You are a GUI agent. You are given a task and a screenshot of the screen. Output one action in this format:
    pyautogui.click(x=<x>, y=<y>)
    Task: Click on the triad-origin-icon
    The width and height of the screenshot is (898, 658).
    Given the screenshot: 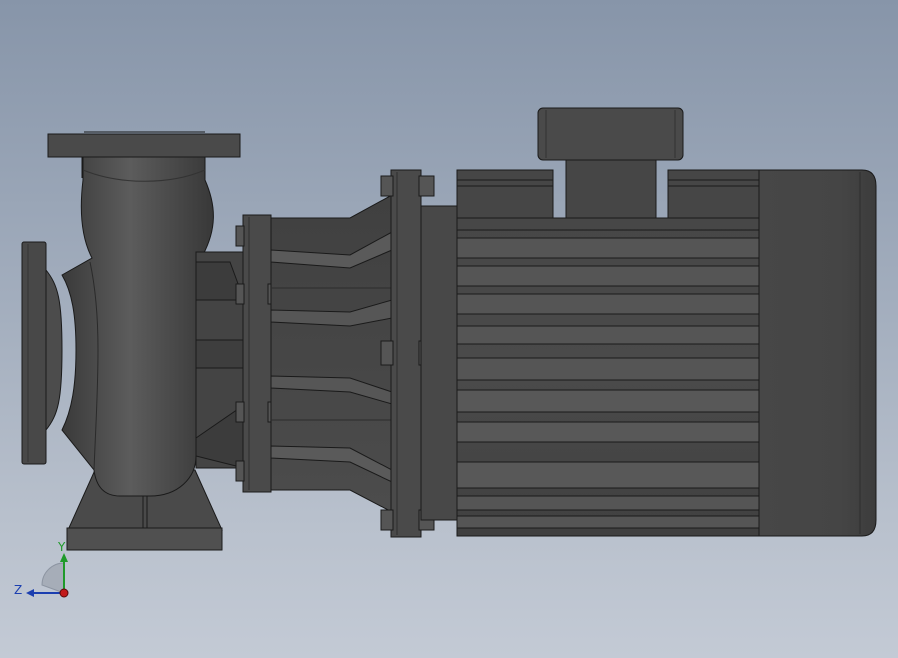 What is the action you would take?
    pyautogui.click(x=64, y=593)
    